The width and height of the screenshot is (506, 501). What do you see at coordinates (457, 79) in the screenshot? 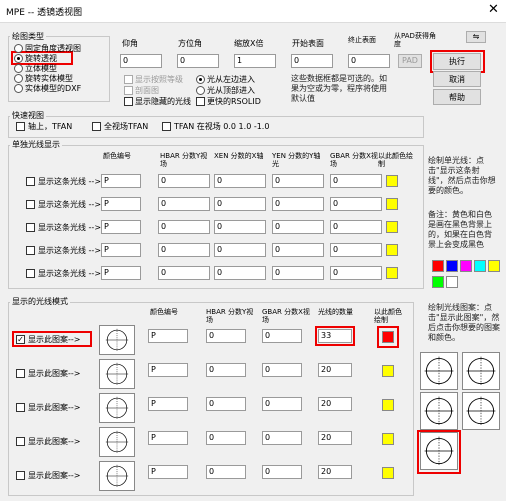
I see `cancel-button: 取消` at bounding box center [457, 79].